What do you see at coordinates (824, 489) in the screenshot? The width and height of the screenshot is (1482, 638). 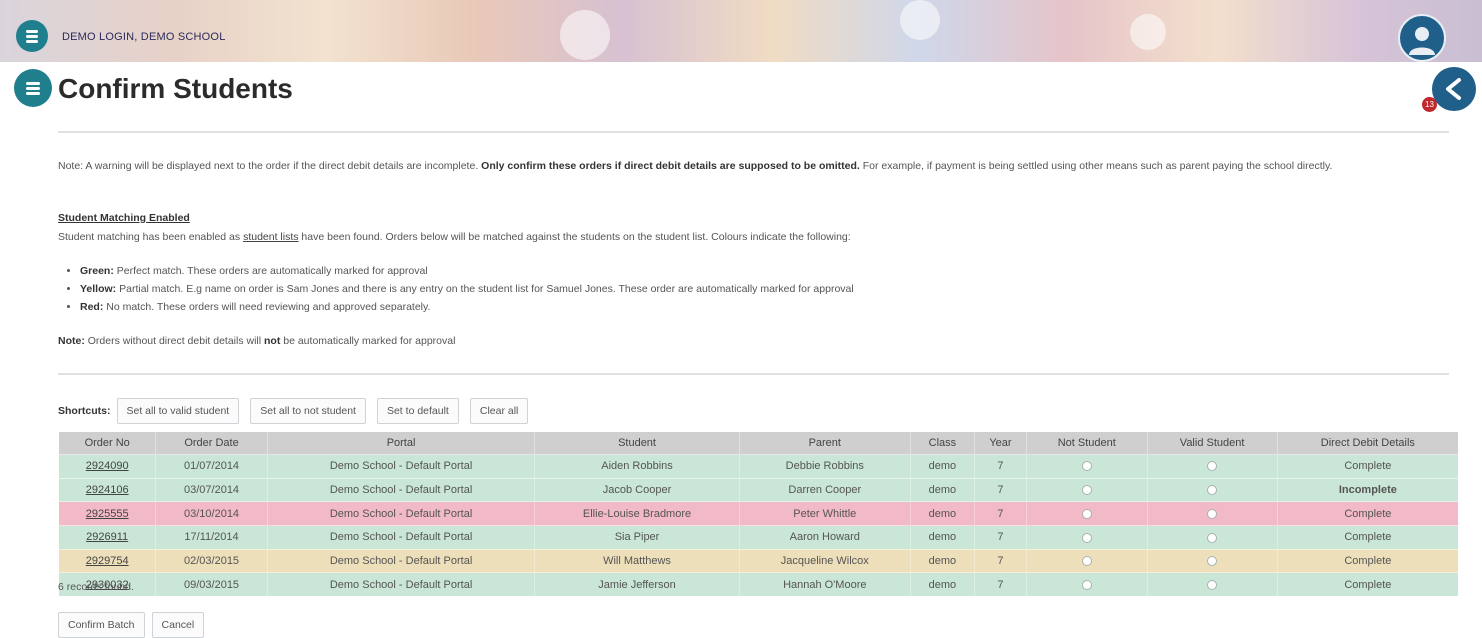 I see `parent-cell: Darren Cooper` at bounding box center [824, 489].